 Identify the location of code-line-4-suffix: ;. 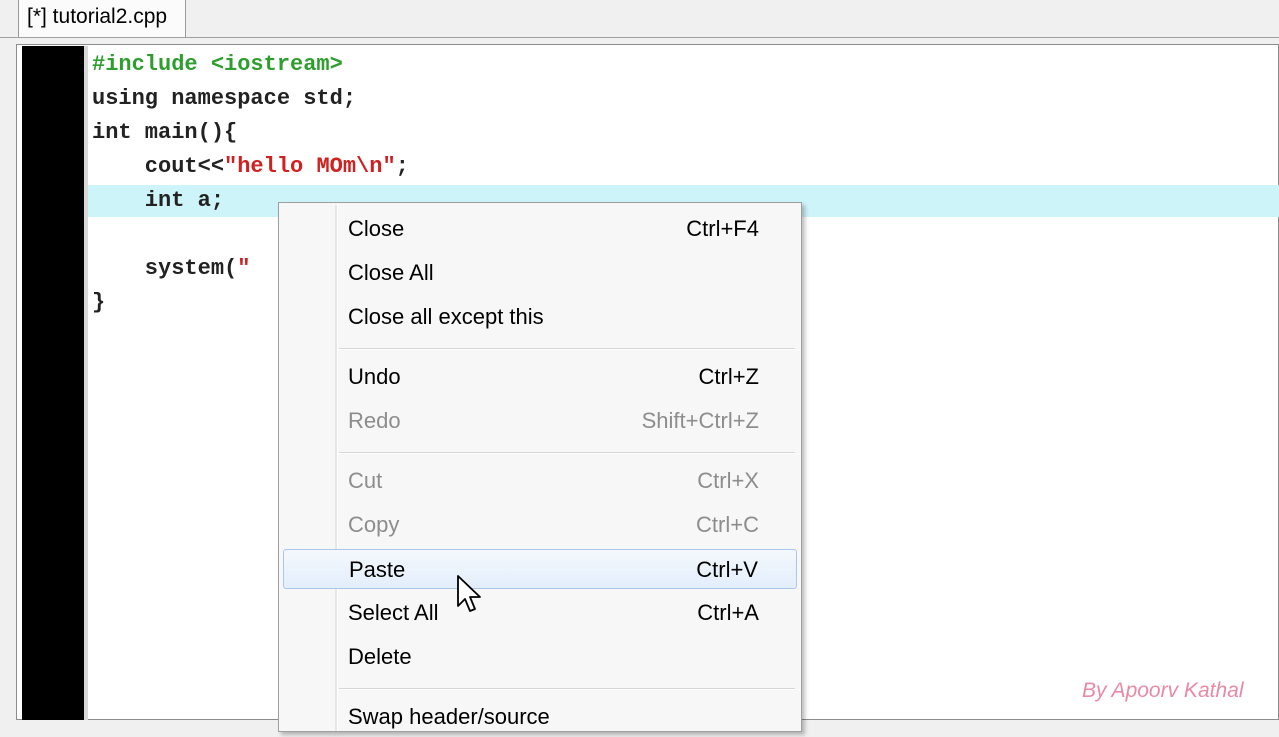
(402, 166).